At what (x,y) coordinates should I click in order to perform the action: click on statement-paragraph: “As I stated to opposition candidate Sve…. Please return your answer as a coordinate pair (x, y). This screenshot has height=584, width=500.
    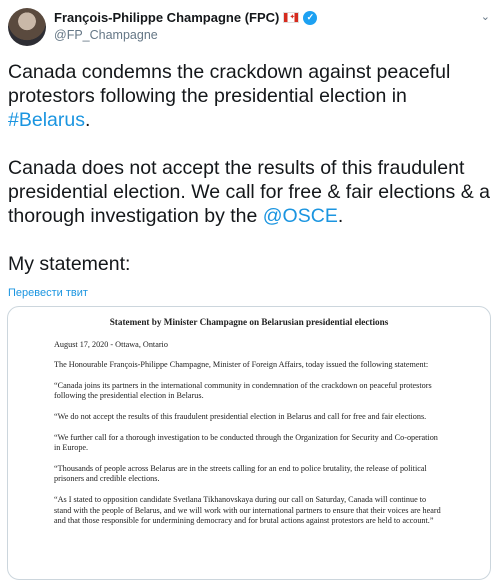
    Looking at the image, I should click on (247, 510).